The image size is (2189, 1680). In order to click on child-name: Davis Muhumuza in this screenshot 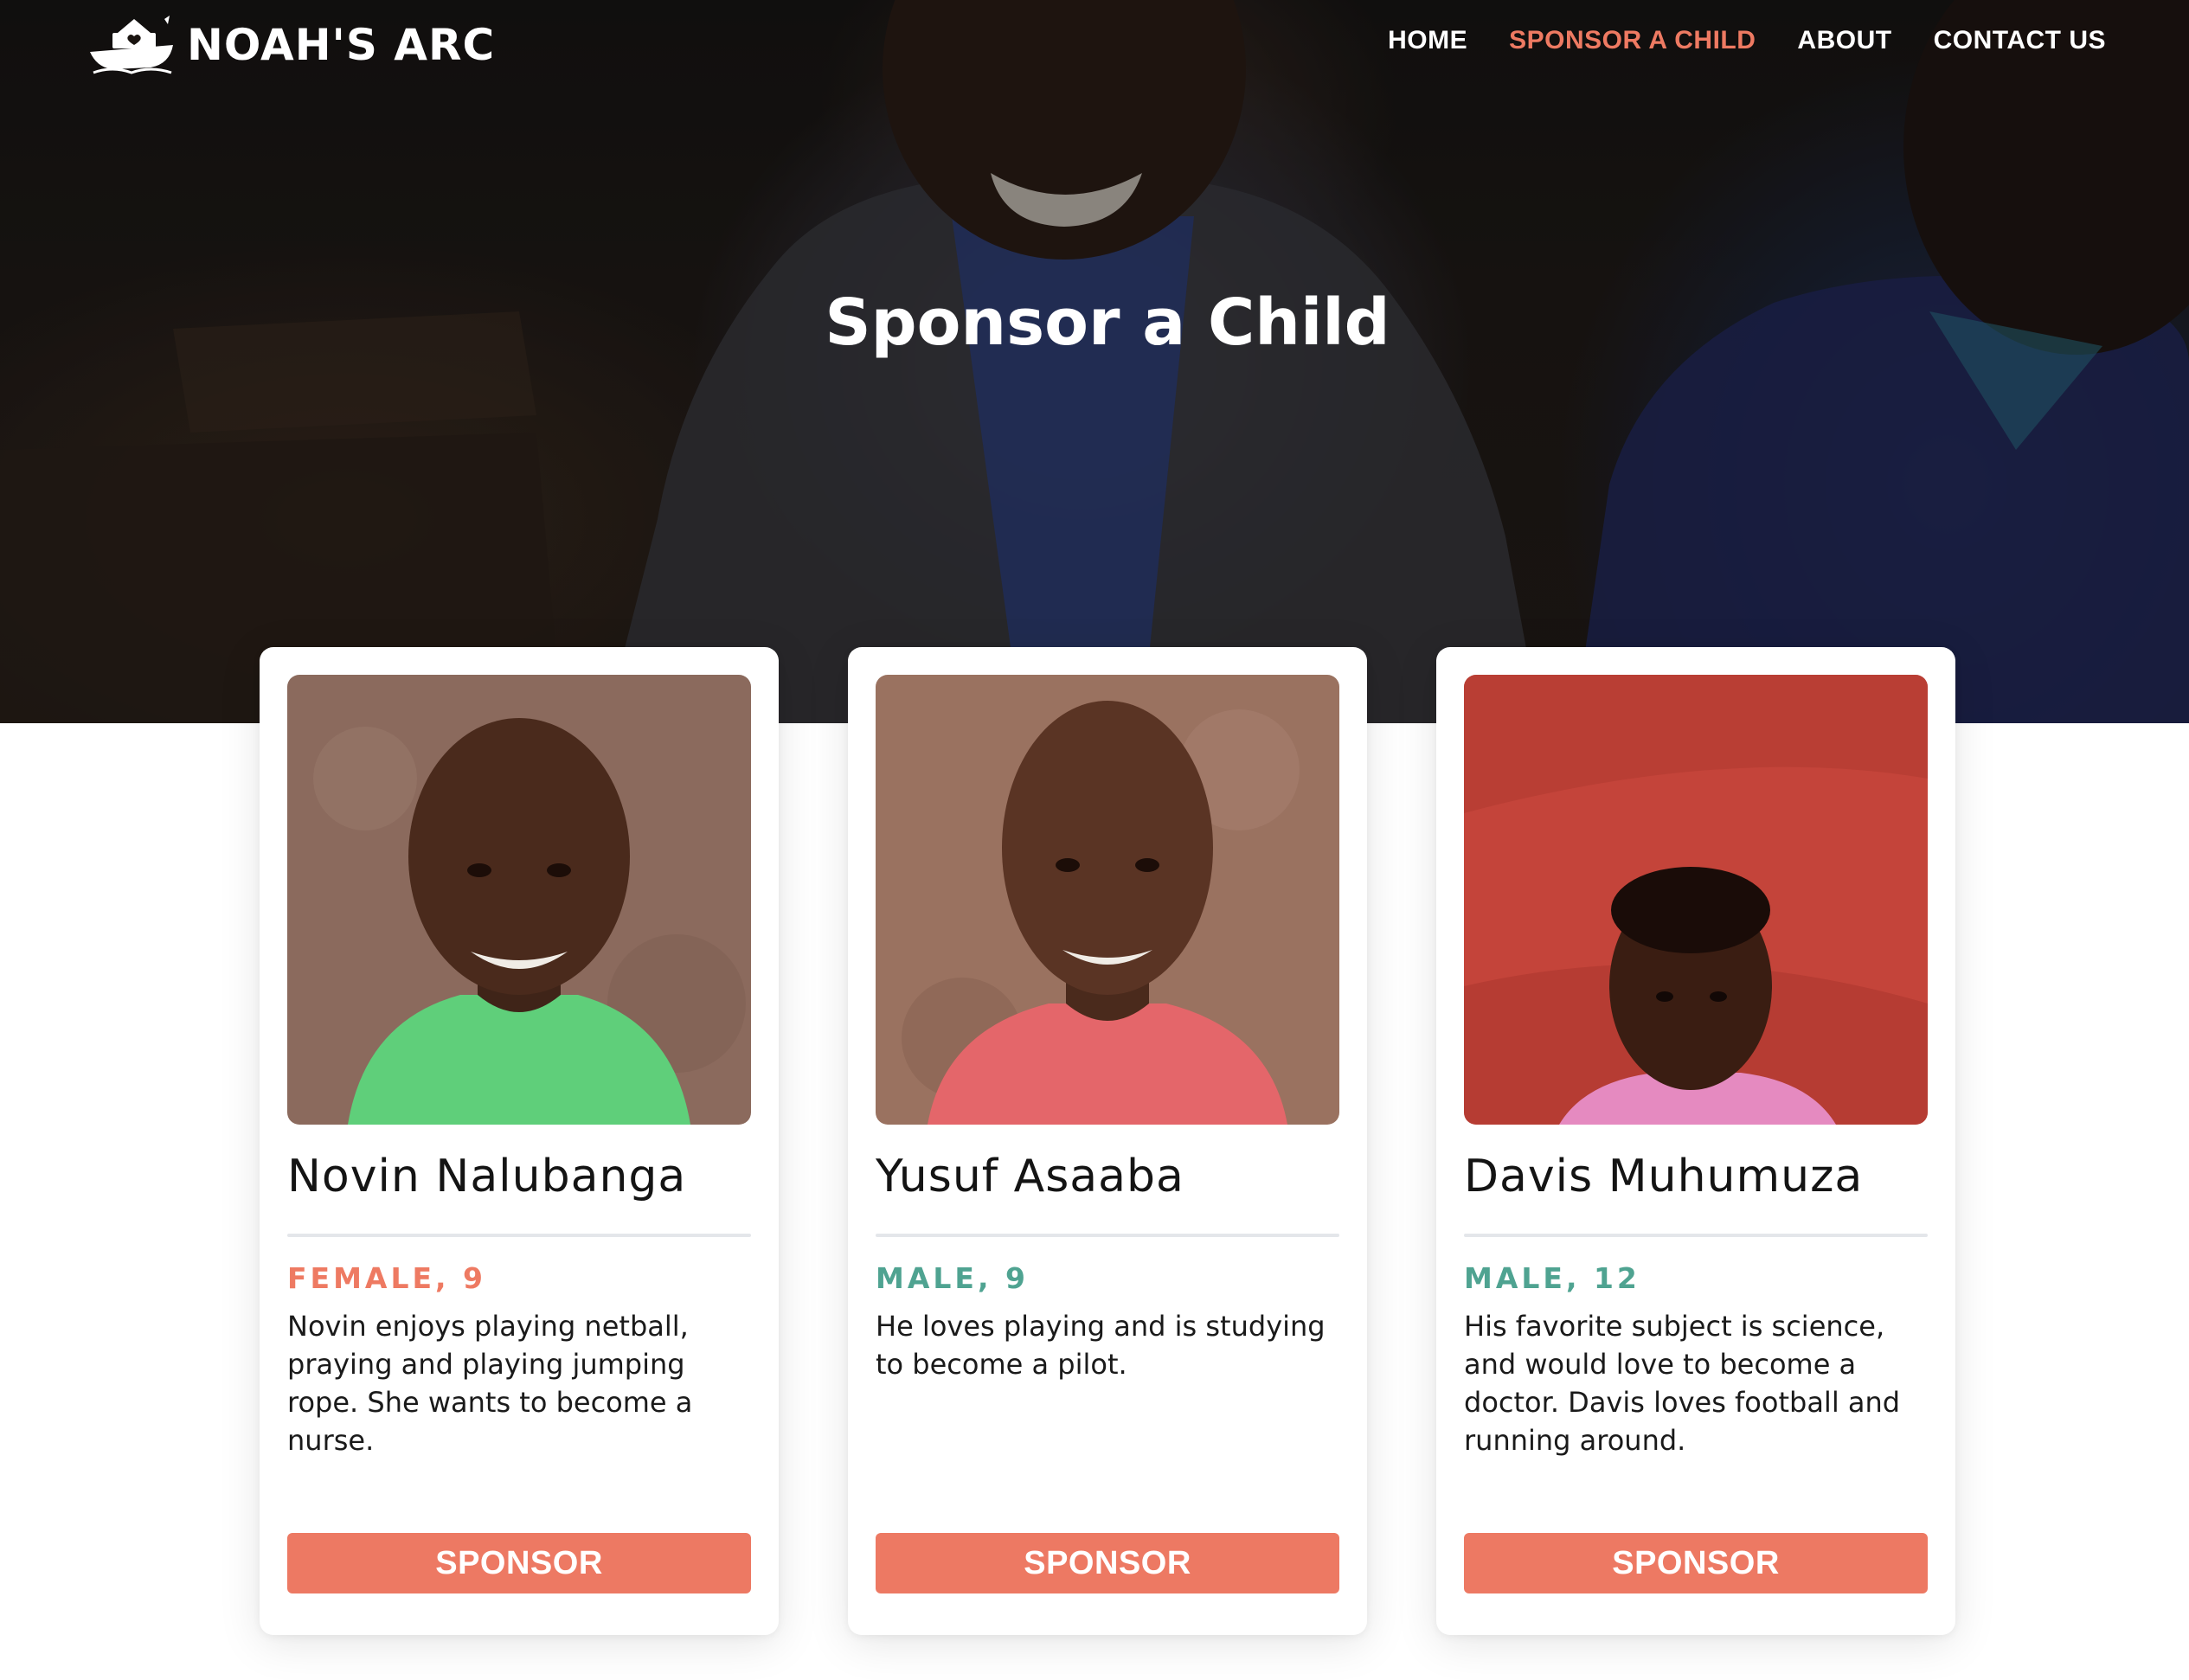, I will do `click(1664, 1176)`.